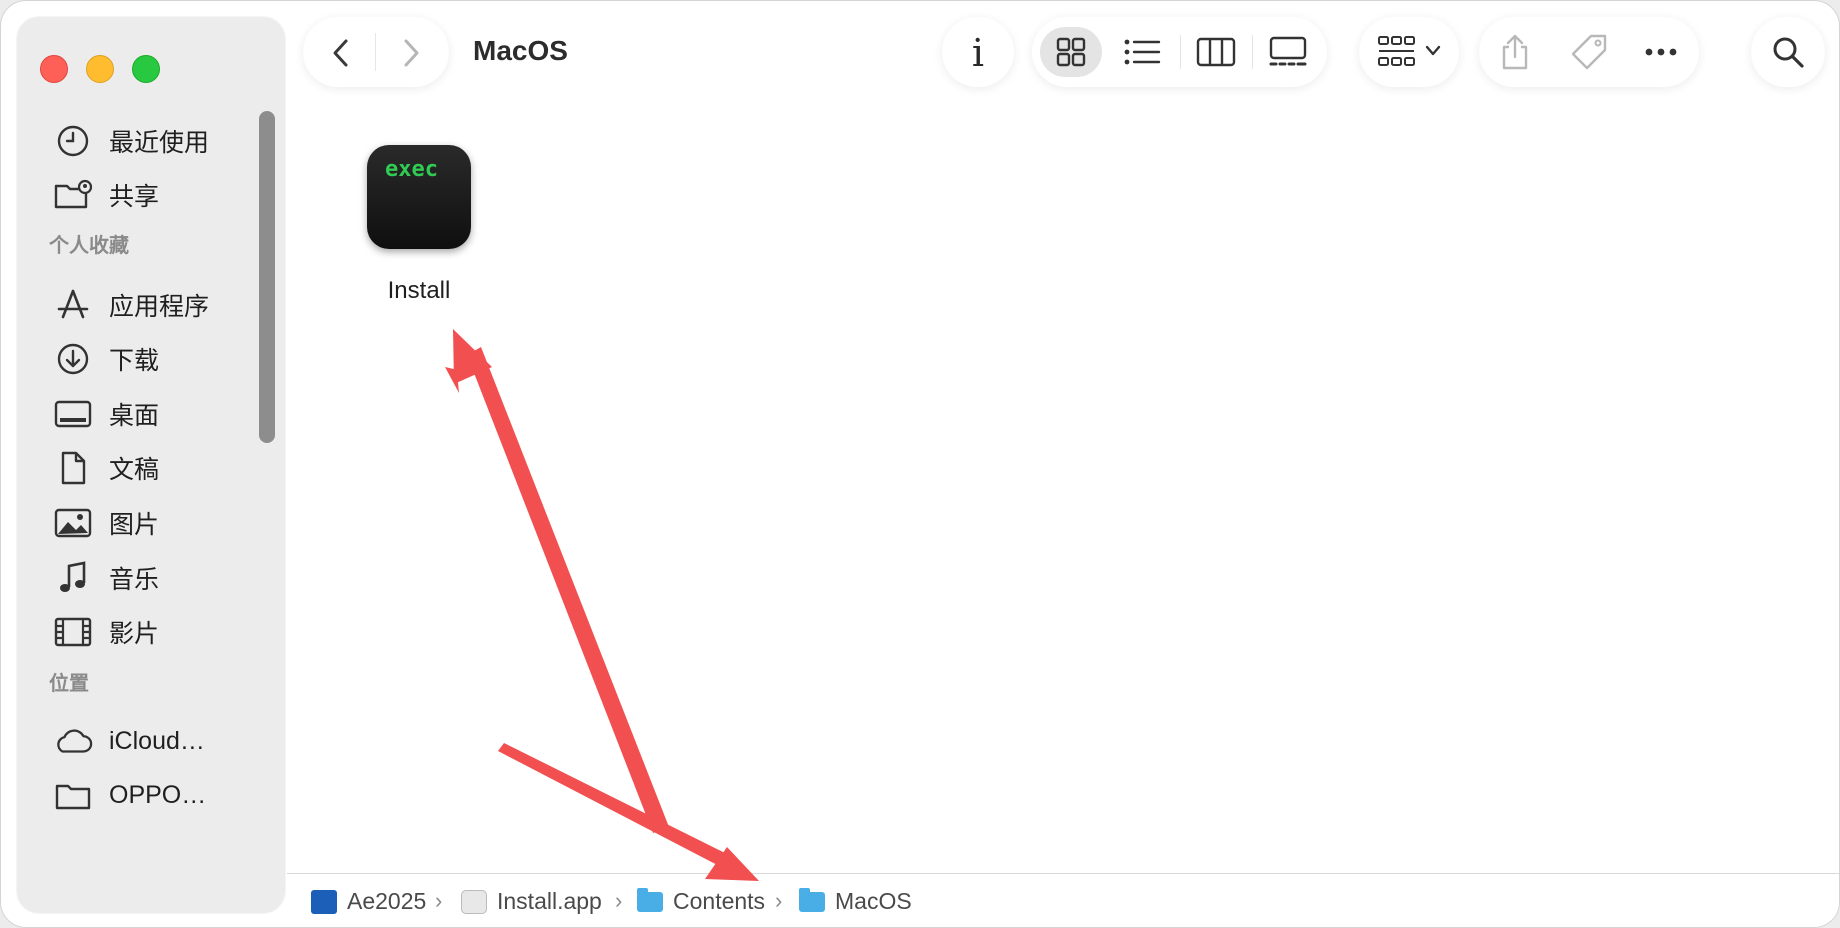 The height and width of the screenshot is (928, 1840). Describe the element at coordinates (873, 901) in the screenshot. I see `crumb-label: MacOS` at that location.